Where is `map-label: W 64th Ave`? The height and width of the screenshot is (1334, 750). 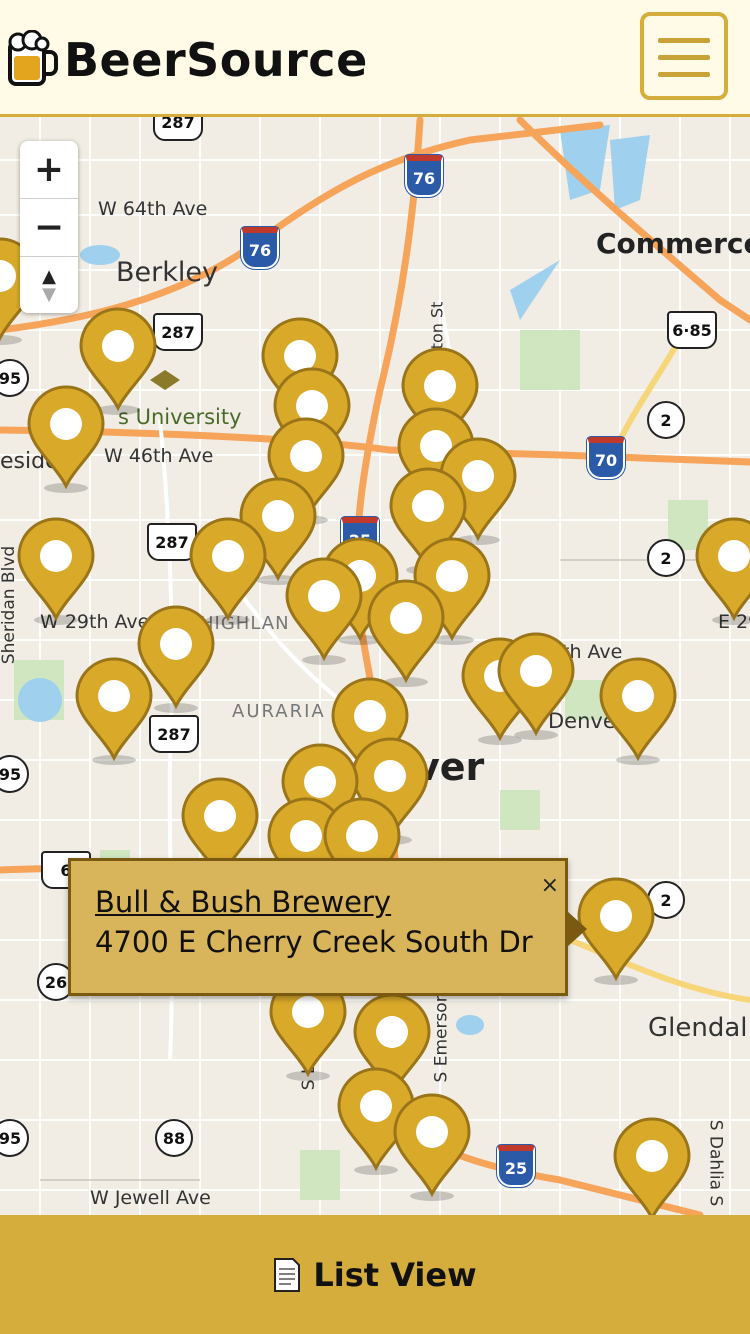
map-label: W 64th Ave is located at coordinates (153, 209).